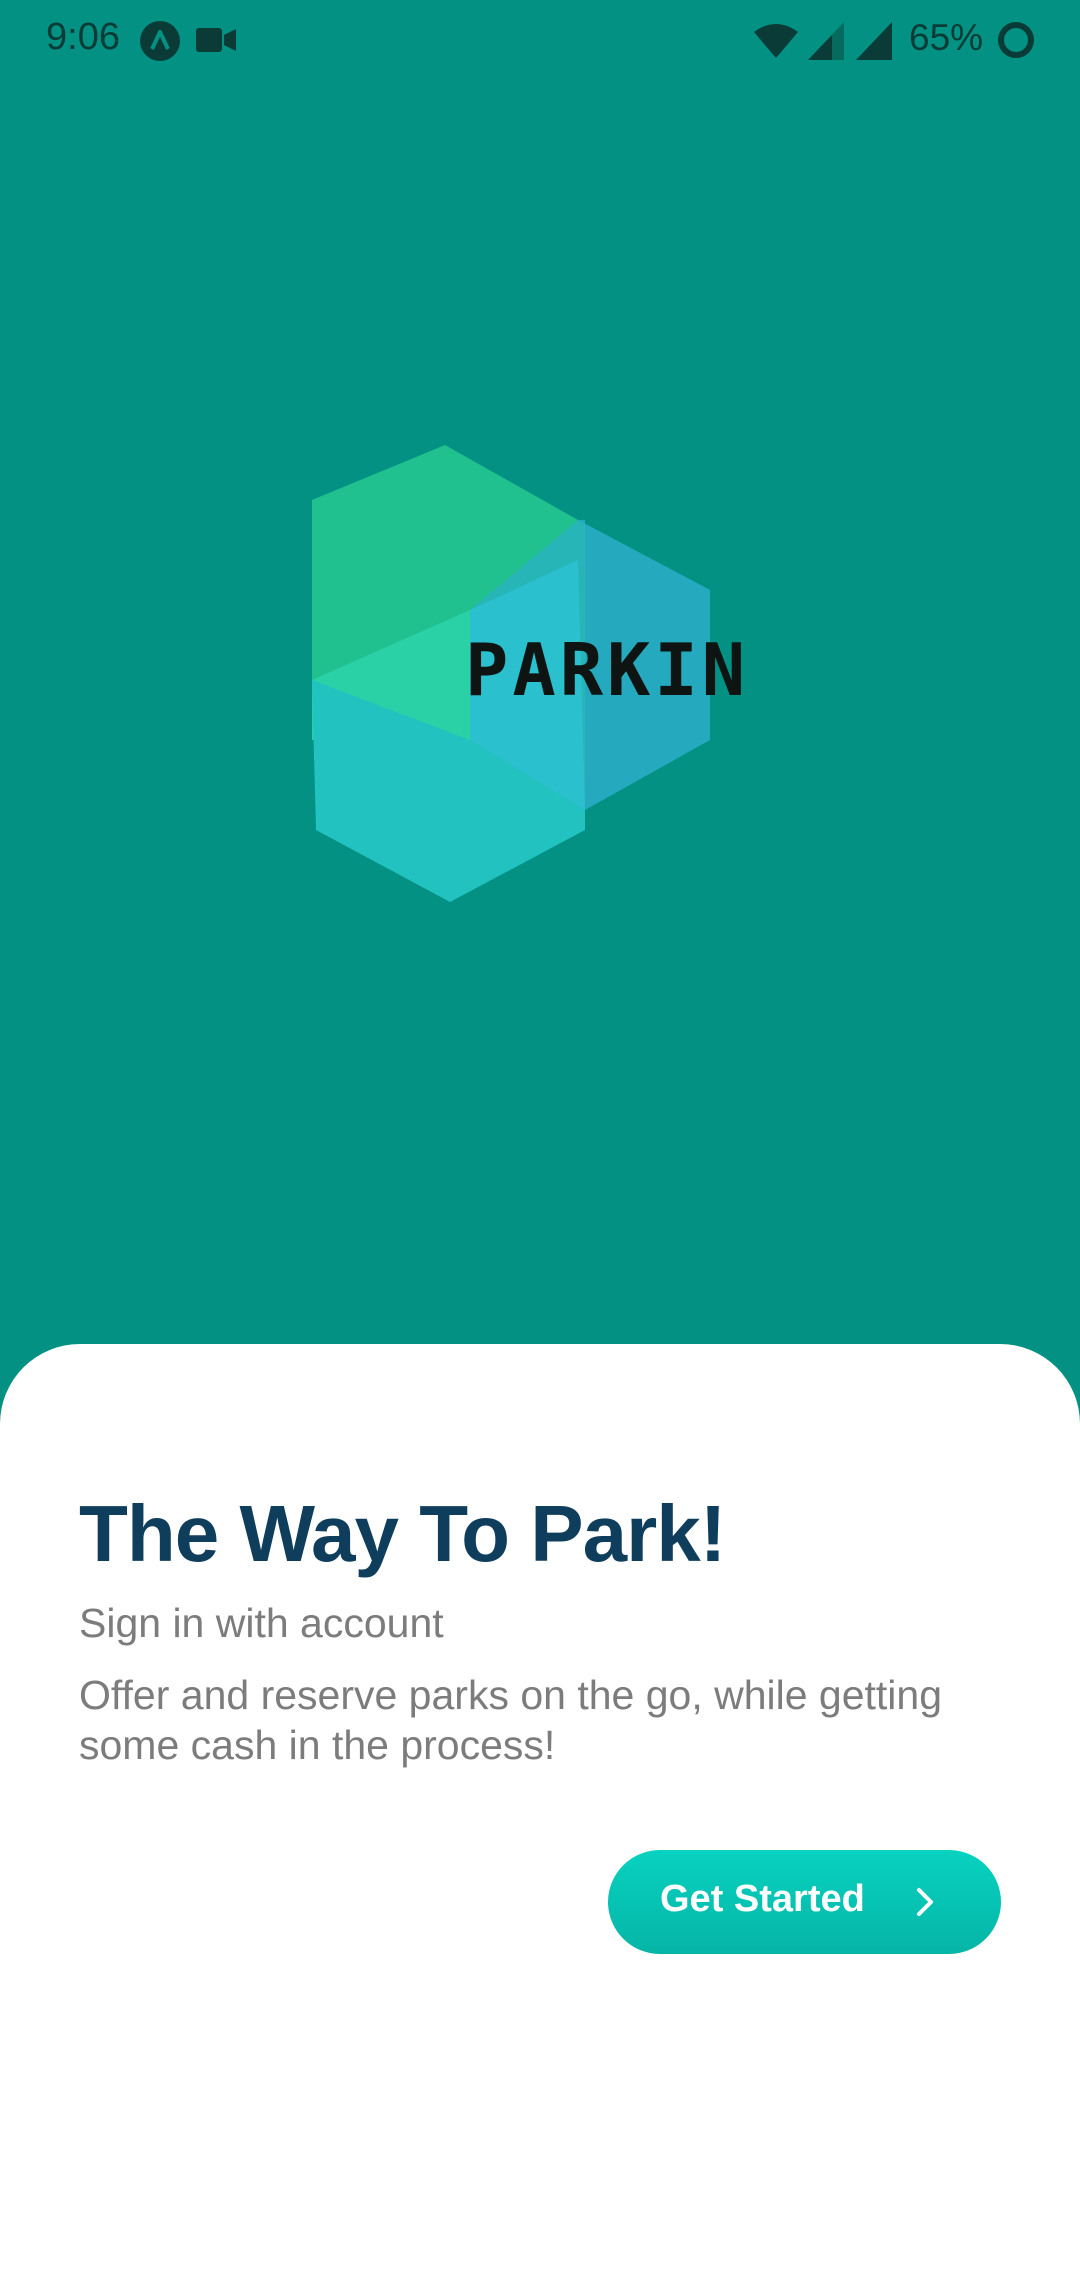  I want to click on video-camera-icon, so click(216, 40).